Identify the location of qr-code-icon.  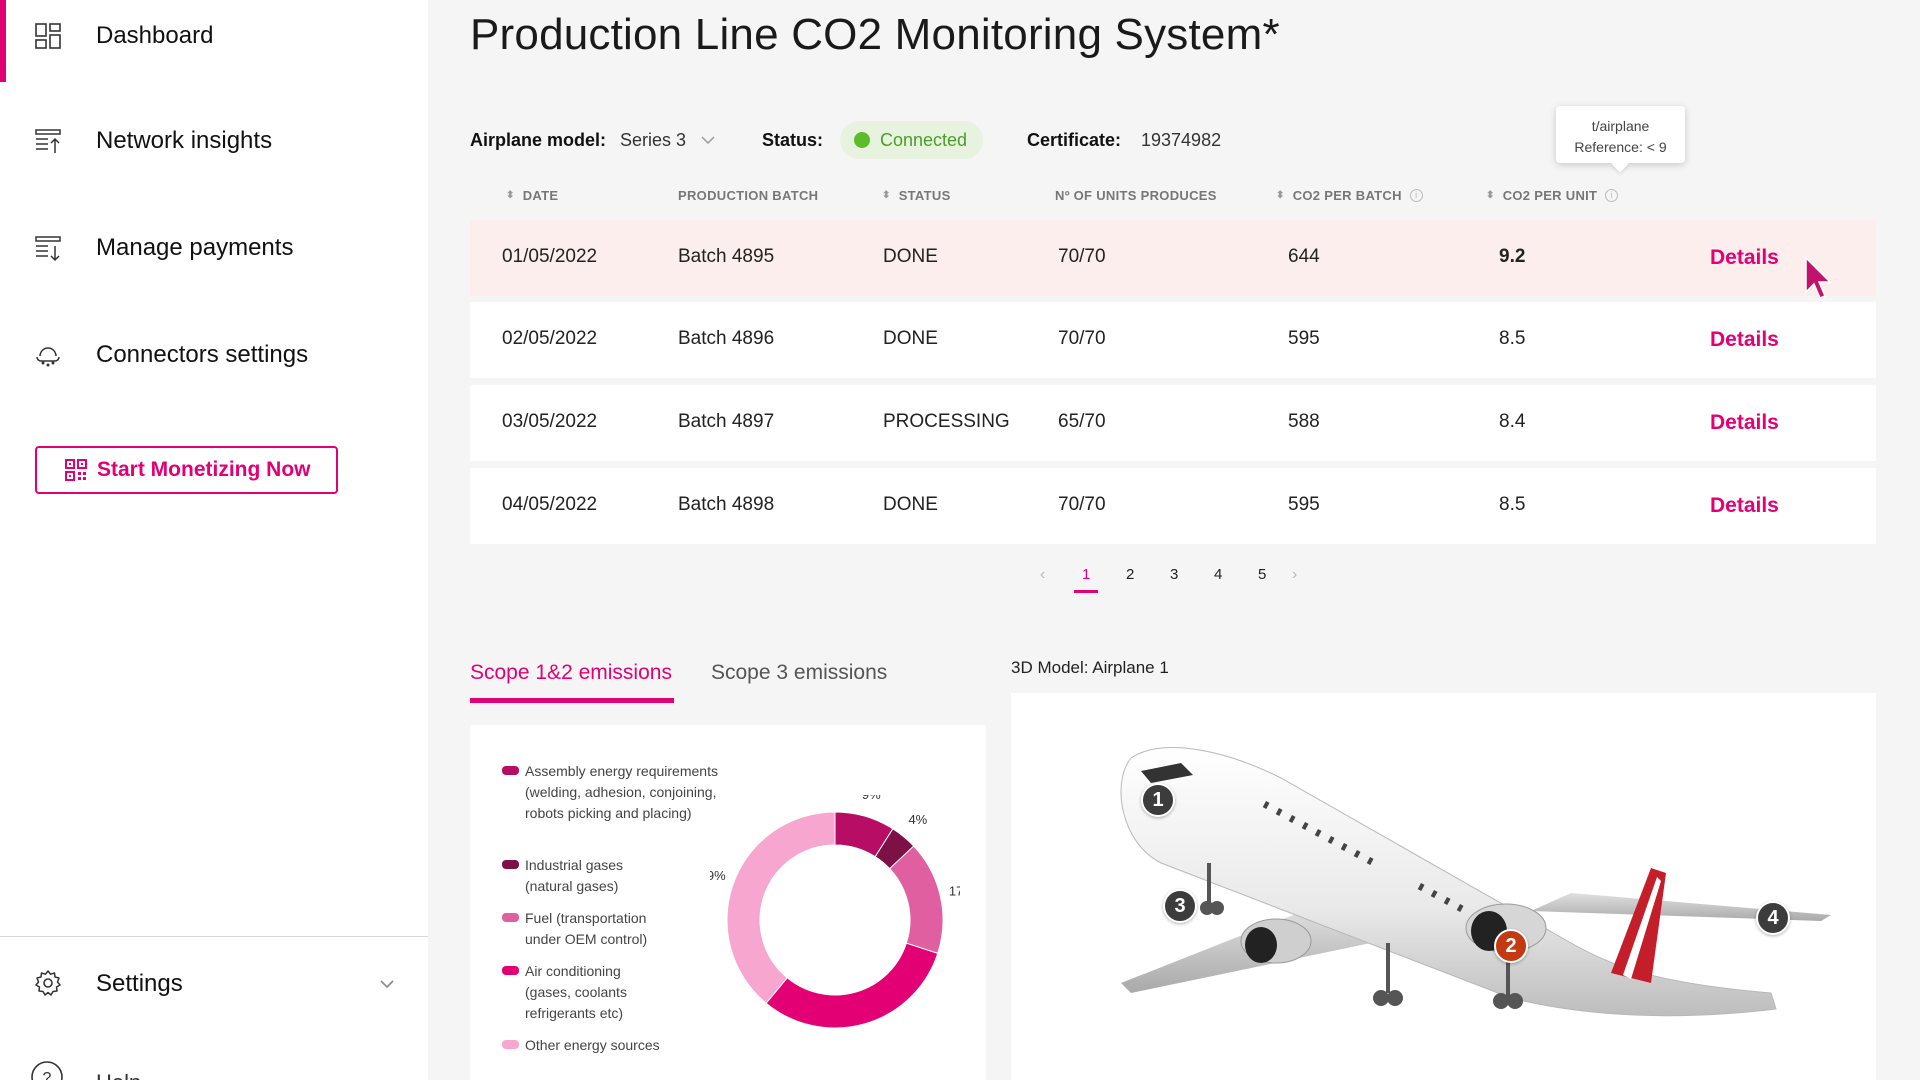
(76, 470).